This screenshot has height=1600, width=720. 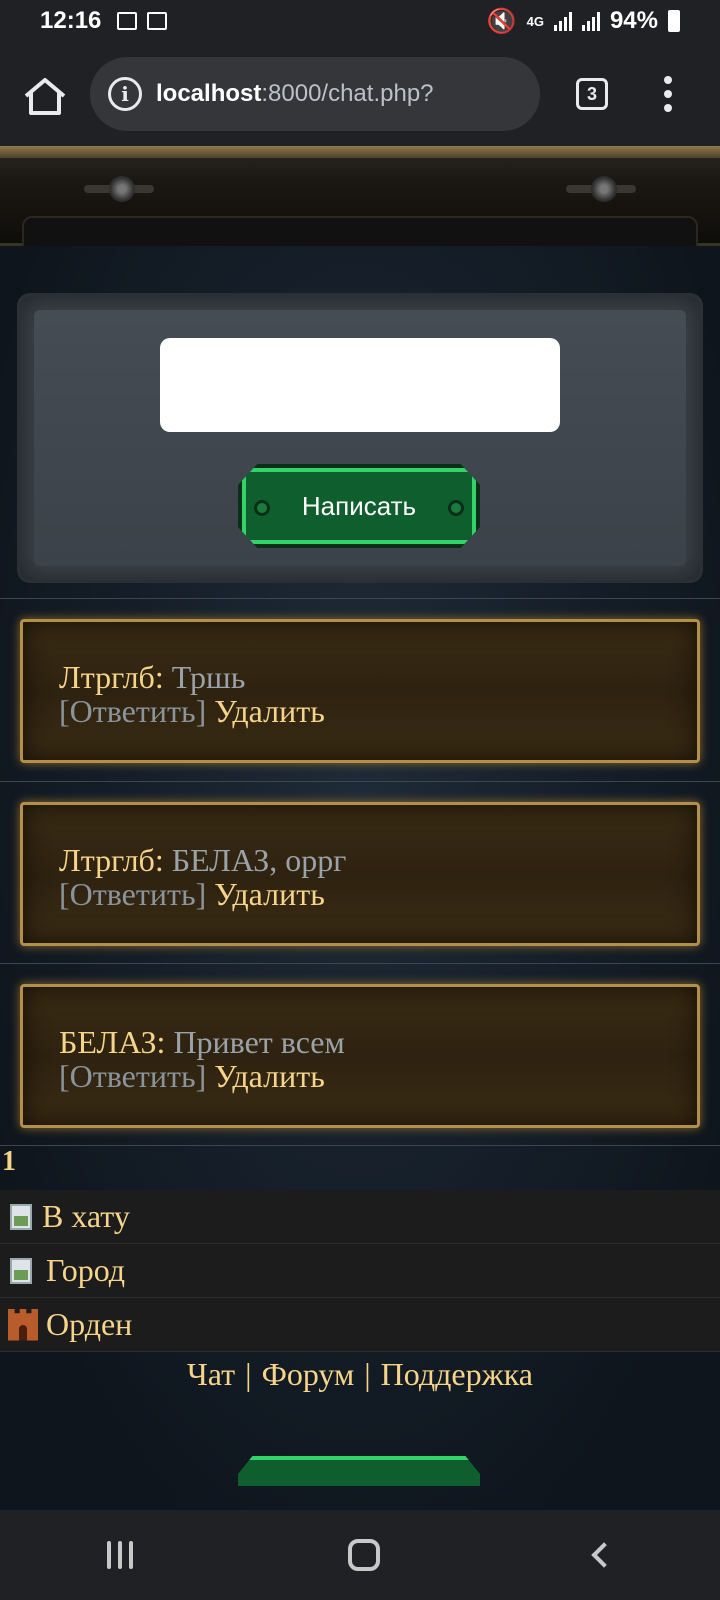 What do you see at coordinates (668, 94) in the screenshot?
I see `more-menu-icon` at bounding box center [668, 94].